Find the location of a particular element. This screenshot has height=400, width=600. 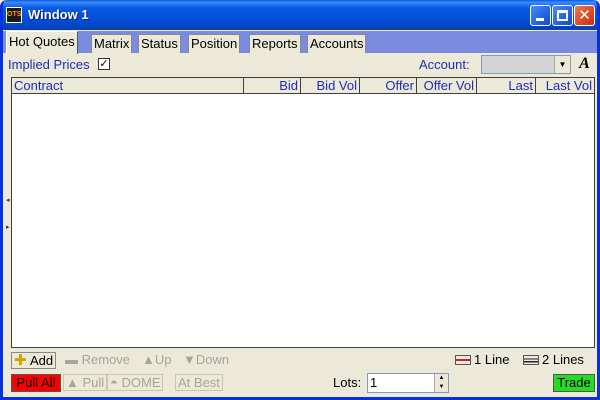

minimize-button is located at coordinates (540, 15).